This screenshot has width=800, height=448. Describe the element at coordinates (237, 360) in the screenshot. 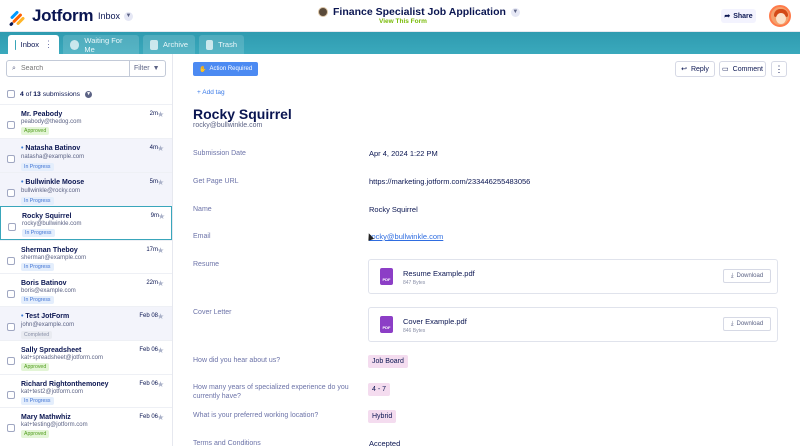

I see `field-label-hear-about: How did you hear about us?` at that location.